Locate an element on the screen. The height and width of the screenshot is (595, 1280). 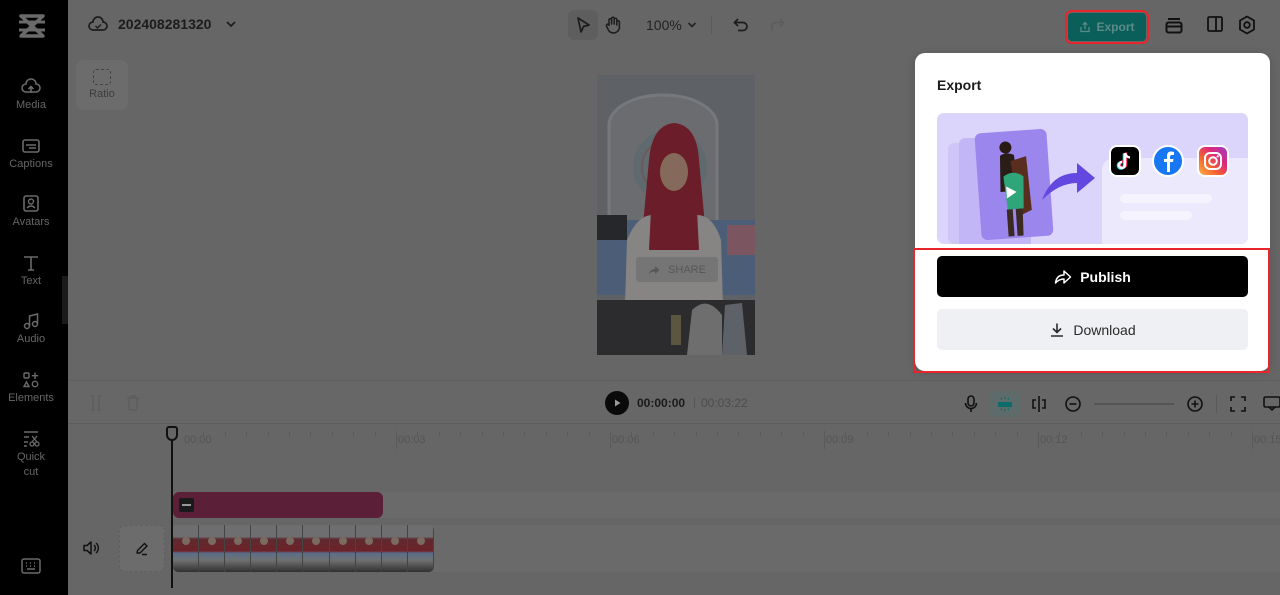
feedback-monitor-icon is located at coordinates (1268, 404).